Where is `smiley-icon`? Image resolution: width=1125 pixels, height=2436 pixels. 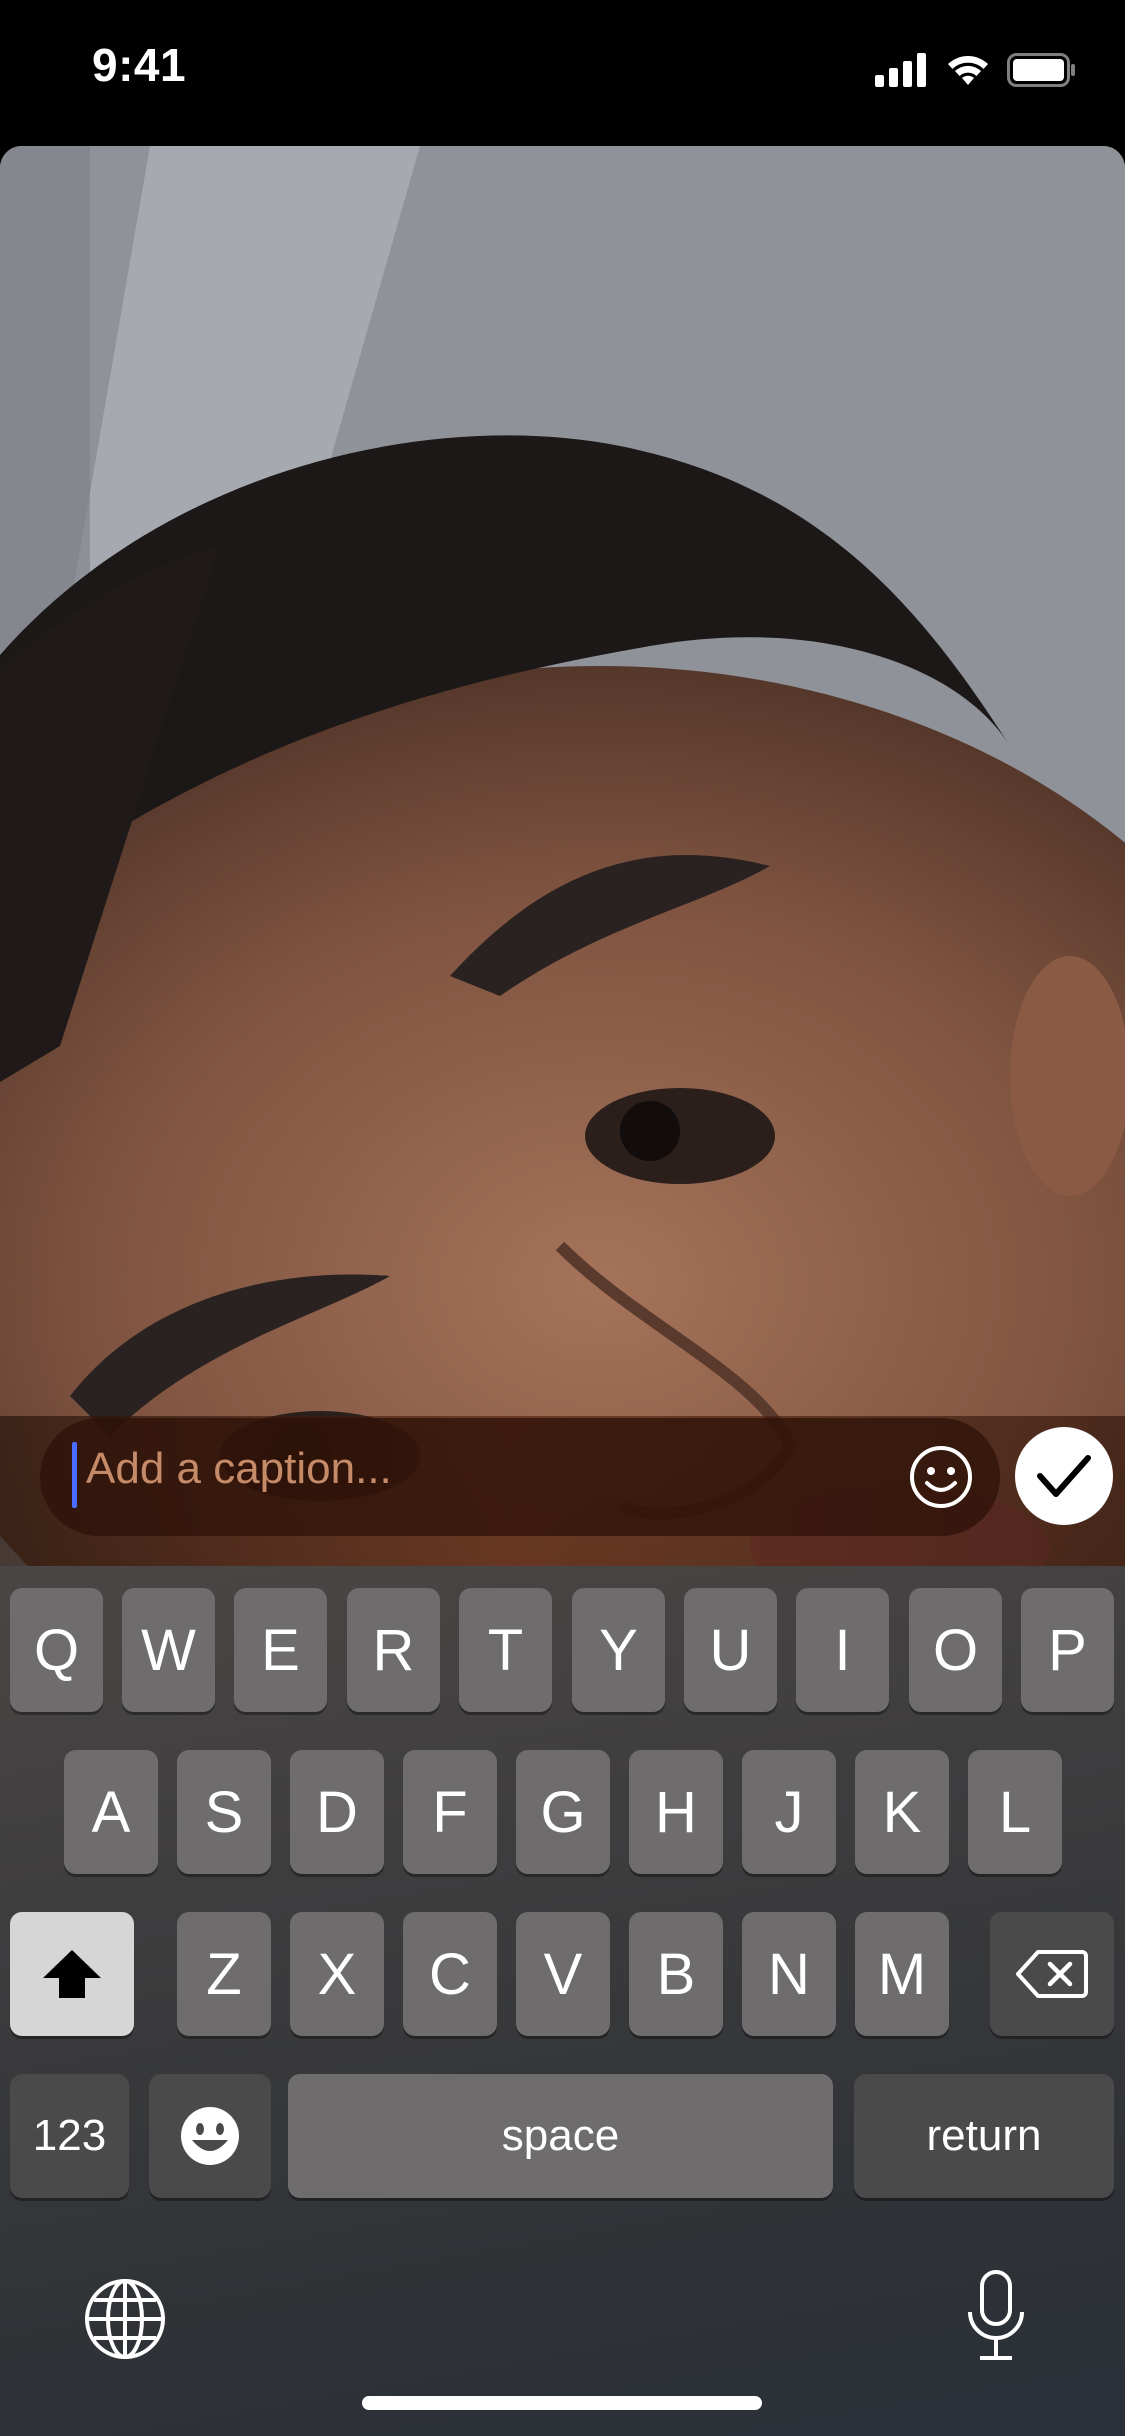 smiley-icon is located at coordinates (941, 1477).